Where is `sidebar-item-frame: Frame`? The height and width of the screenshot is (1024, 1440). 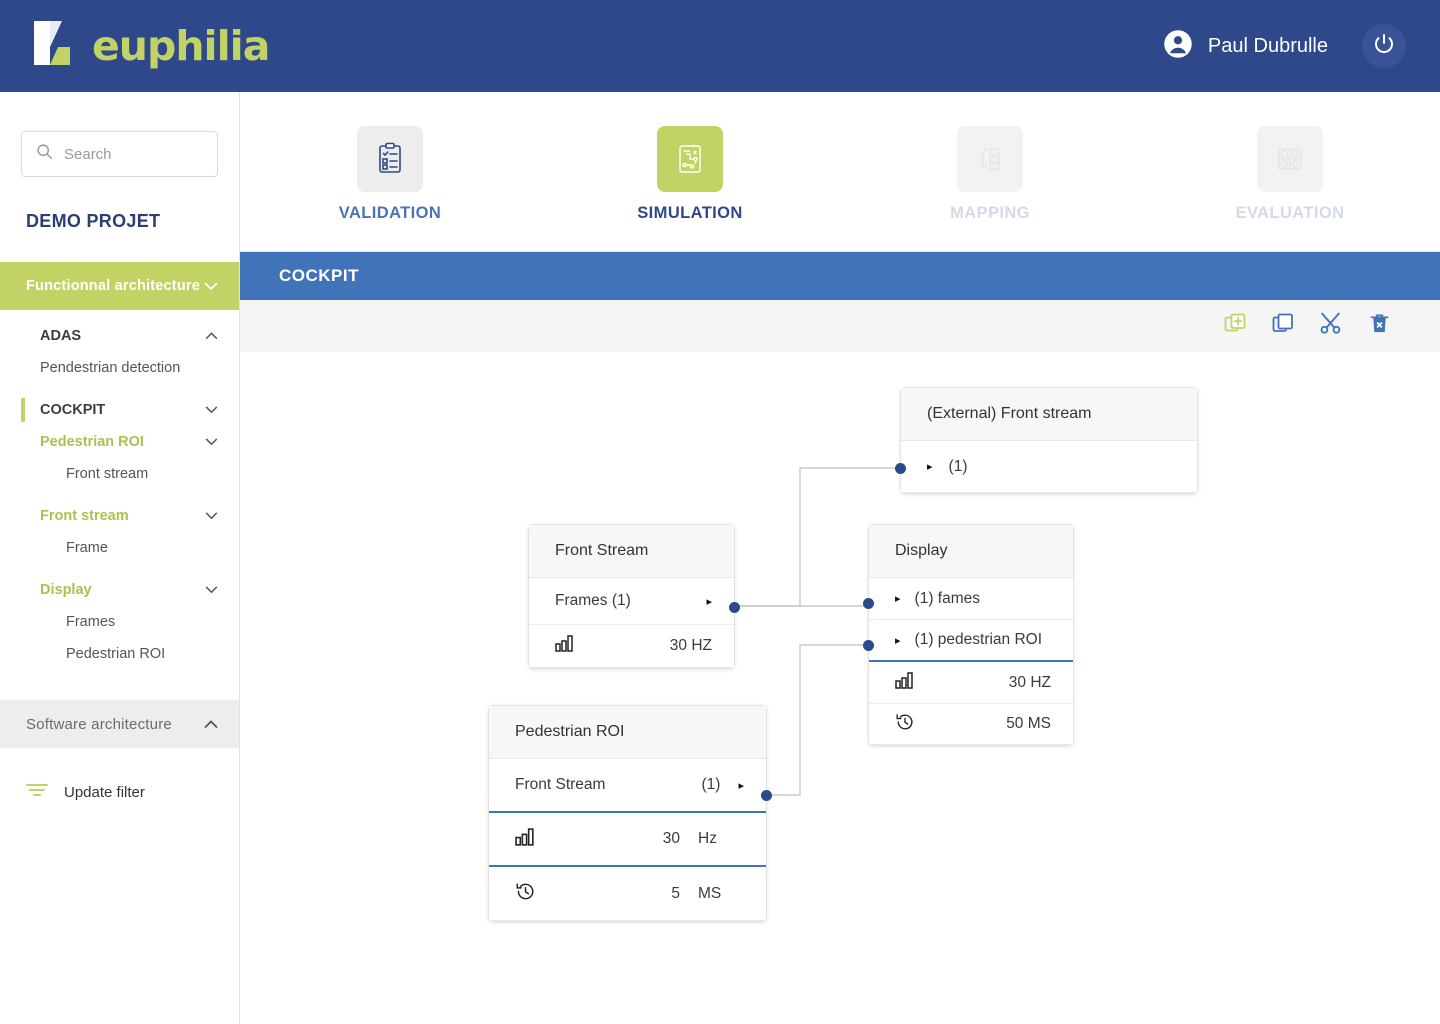 sidebar-item-frame: Frame is located at coordinates (119, 548).